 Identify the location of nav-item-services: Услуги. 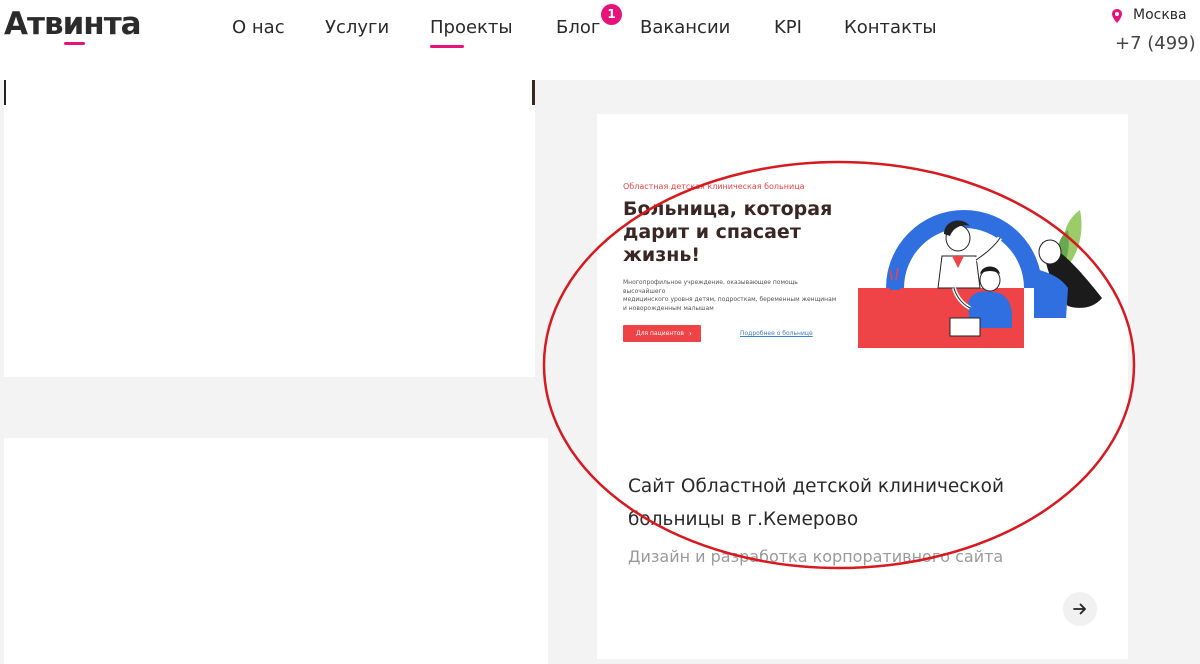
(357, 27).